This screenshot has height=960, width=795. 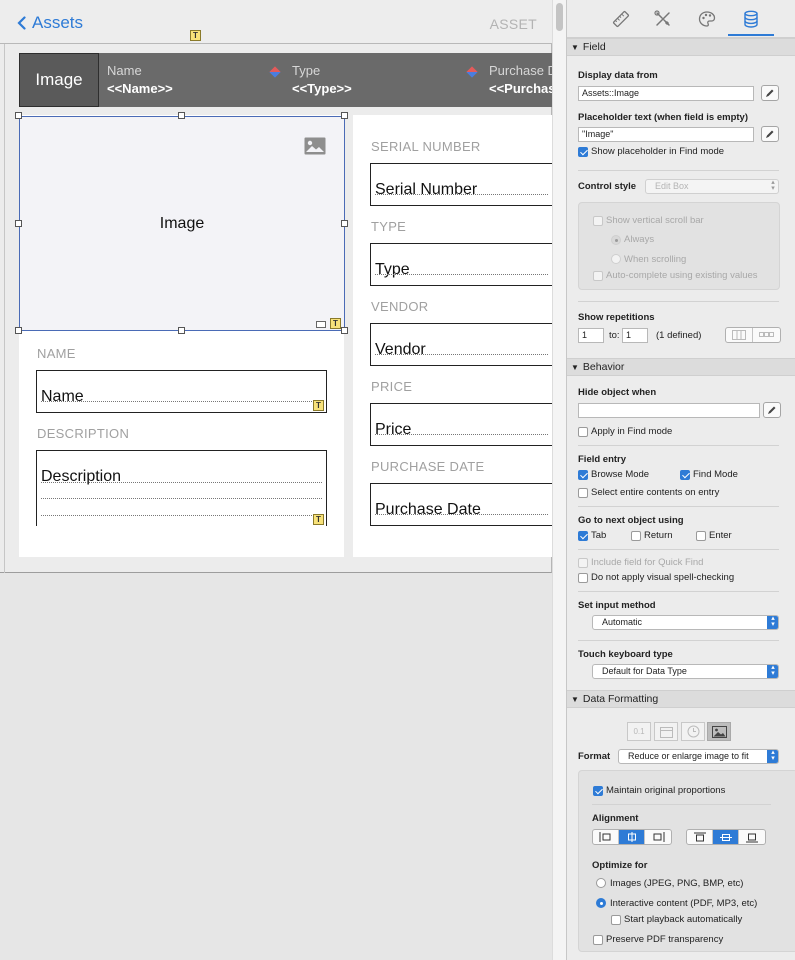 I want to click on tab-key-checkbox, so click(x=583, y=536).